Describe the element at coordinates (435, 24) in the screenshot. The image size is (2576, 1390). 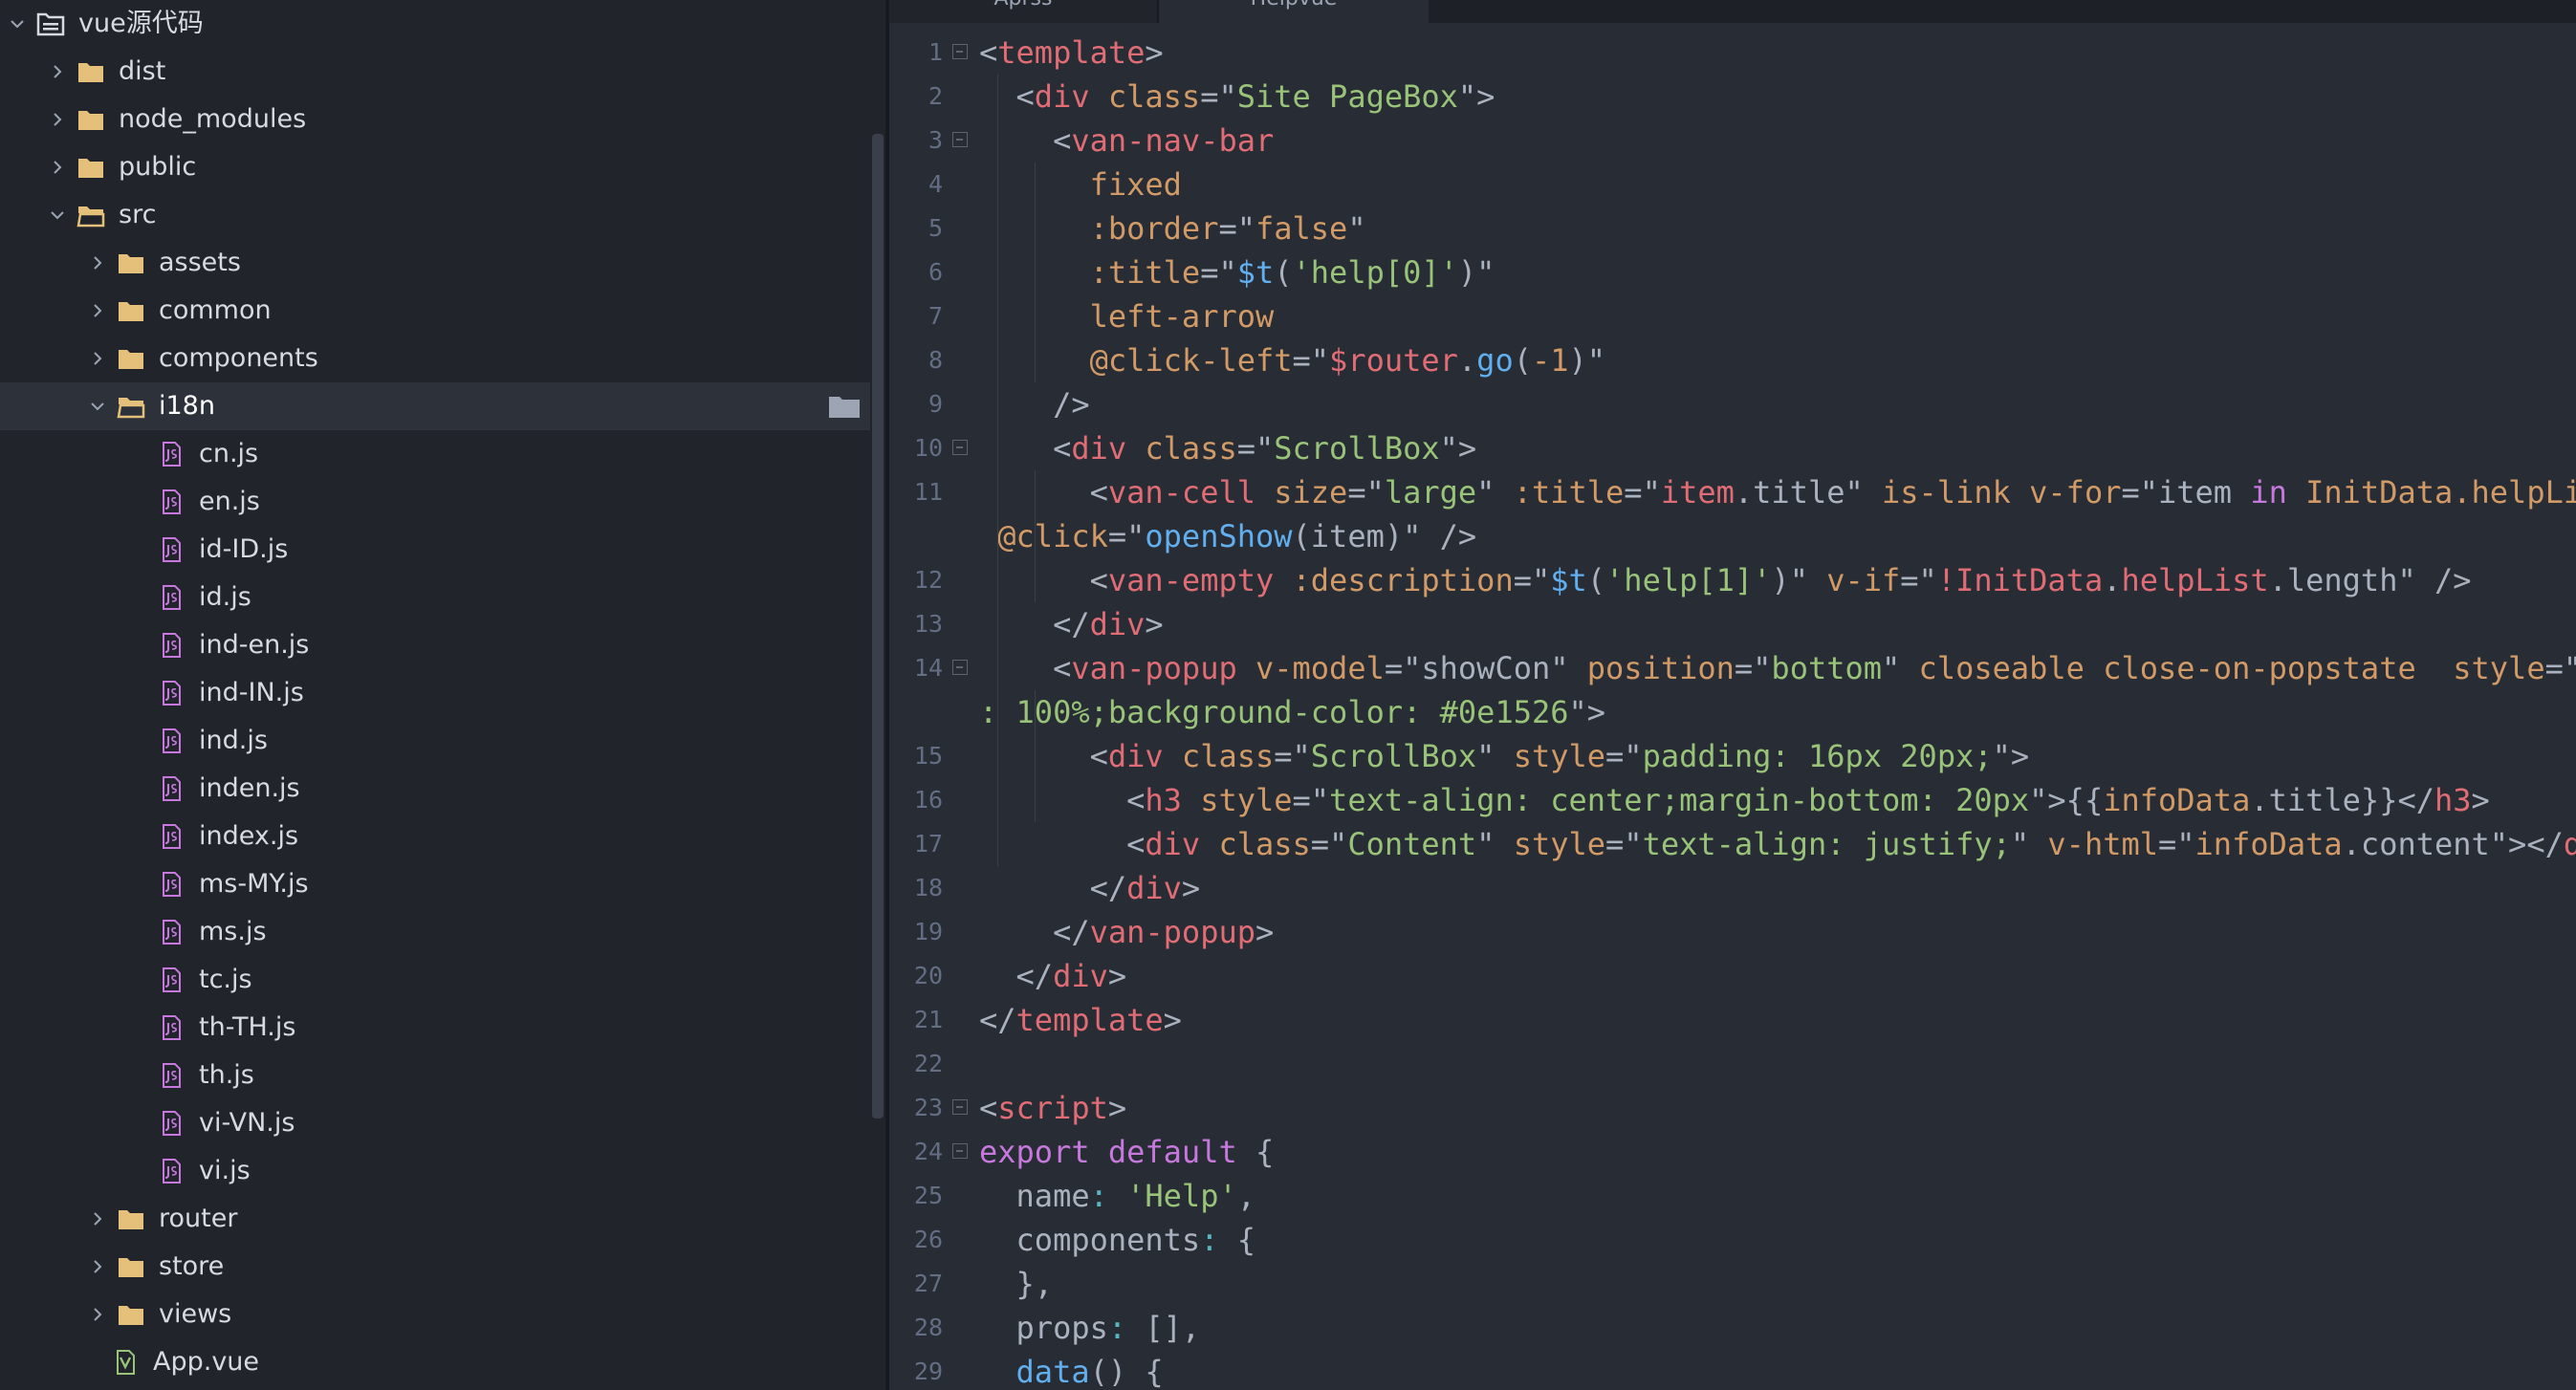
I see `tree-folder: vue源代码` at that location.